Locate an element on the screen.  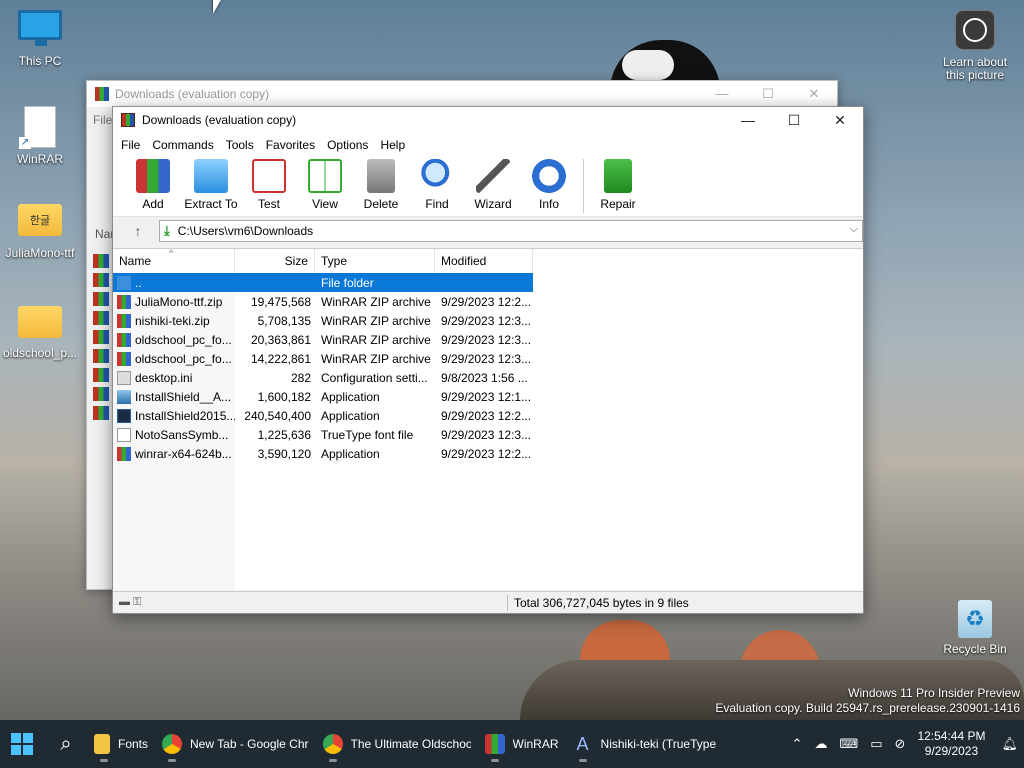
menu-tools: Tools is located at coordinates (240, 145).